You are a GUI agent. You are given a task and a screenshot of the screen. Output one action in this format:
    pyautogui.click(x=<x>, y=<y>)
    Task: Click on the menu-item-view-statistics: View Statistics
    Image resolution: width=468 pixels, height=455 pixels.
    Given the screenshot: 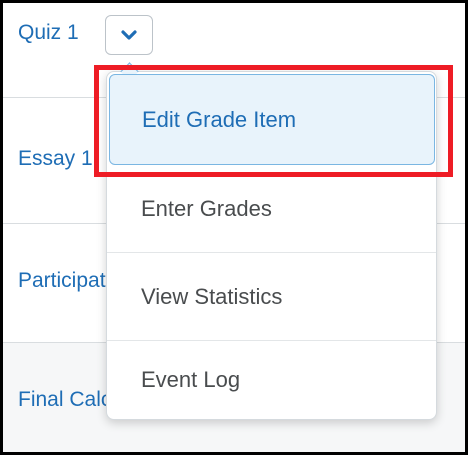 What is the action you would take?
    pyautogui.click(x=271, y=297)
    